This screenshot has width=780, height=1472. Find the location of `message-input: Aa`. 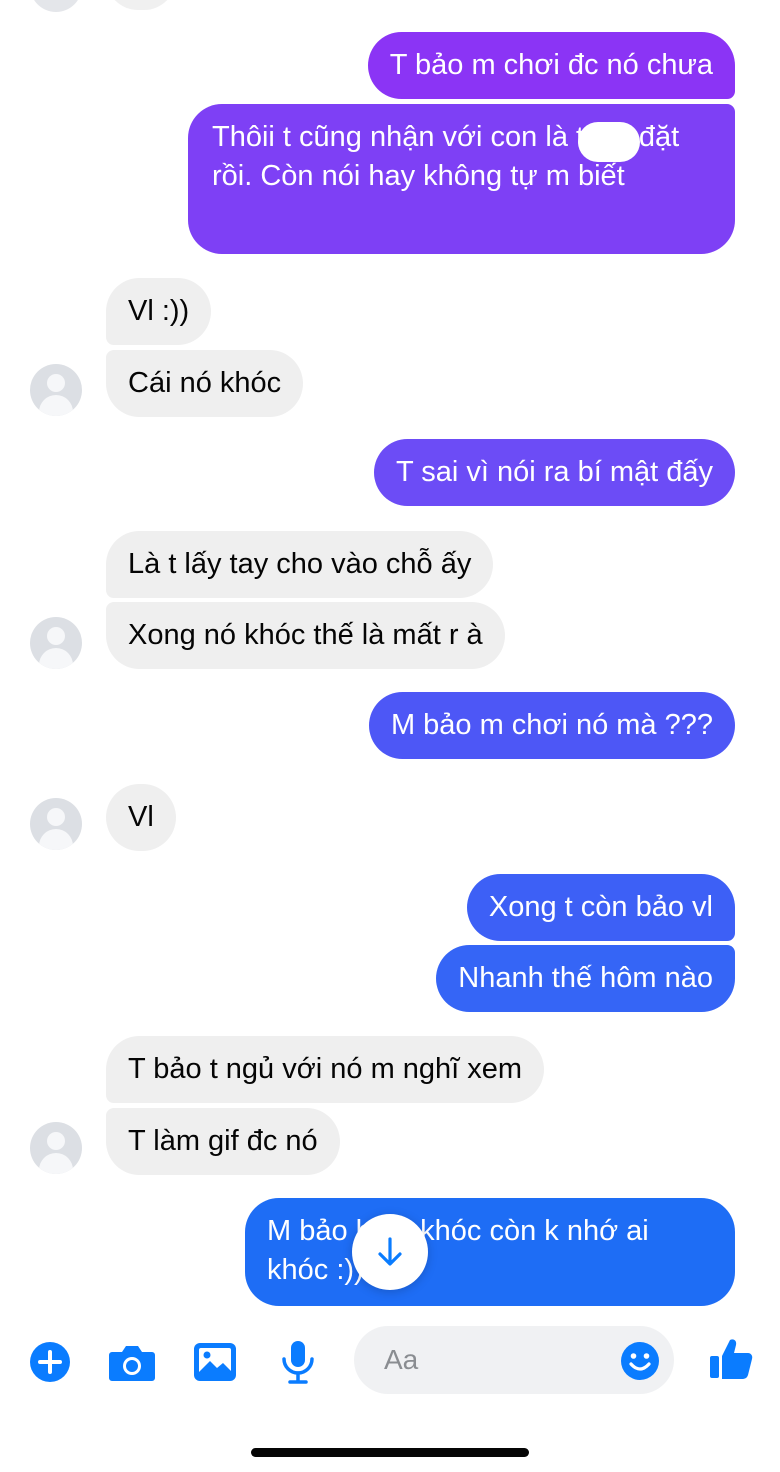

message-input: Aa is located at coordinates (514, 1360).